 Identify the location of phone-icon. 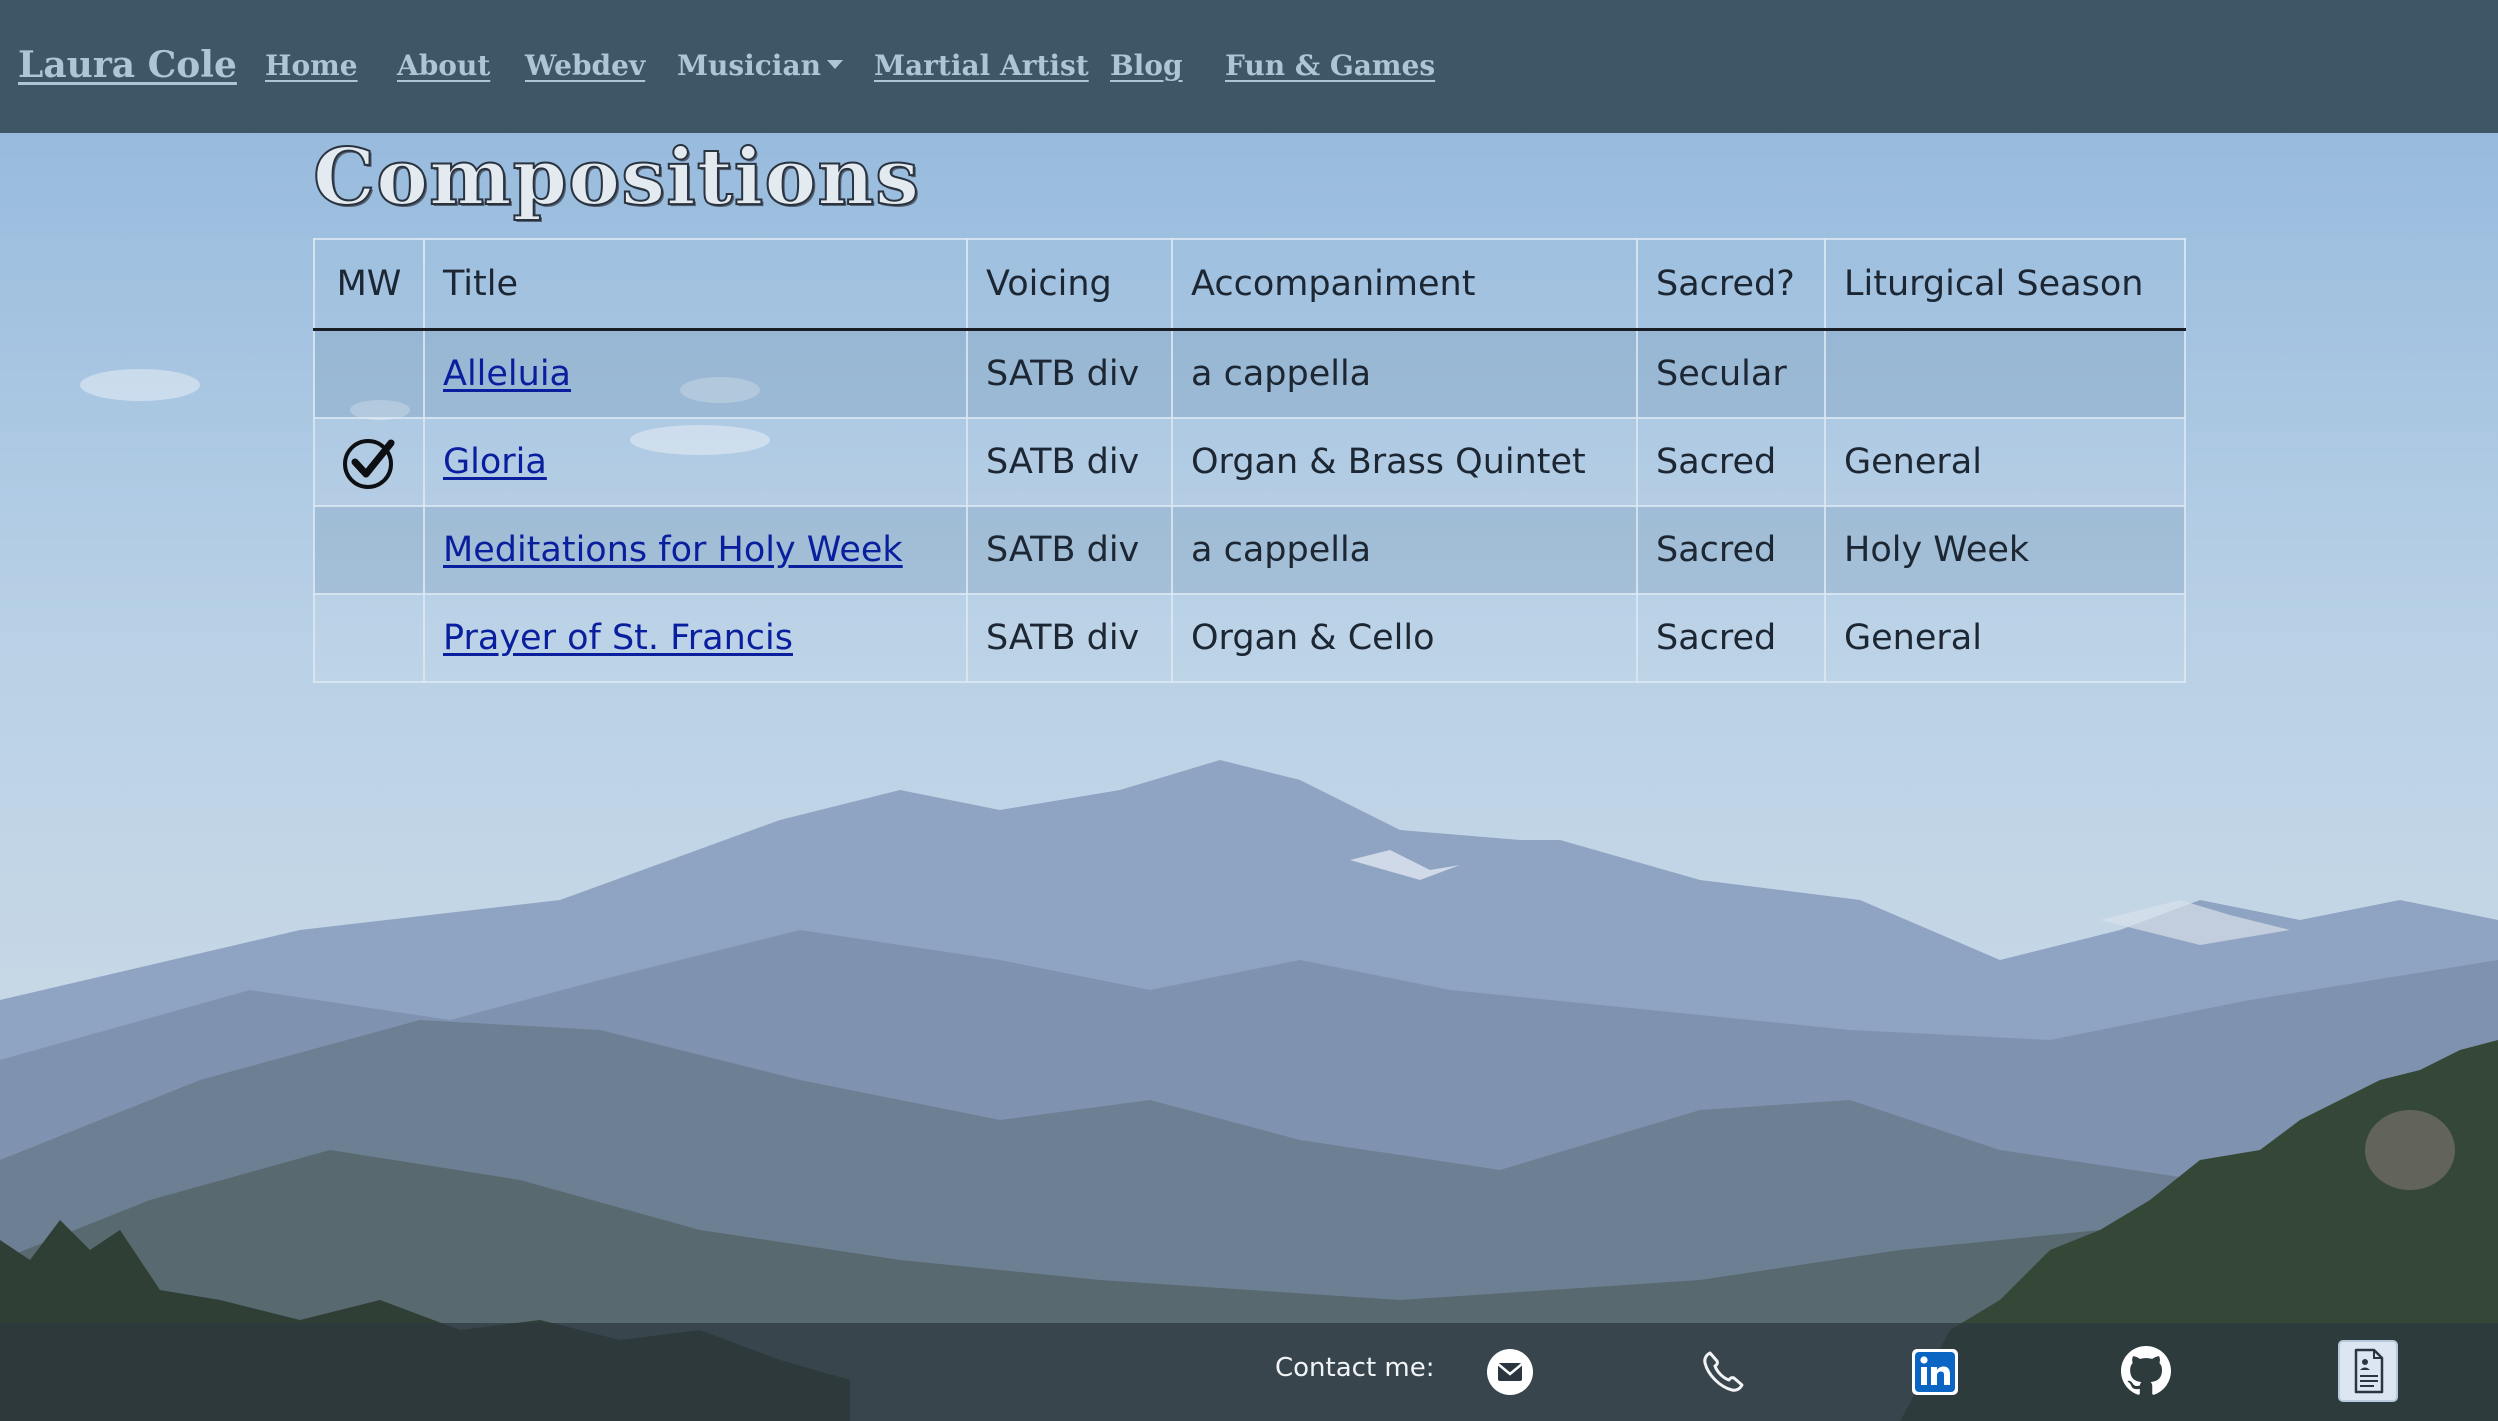
(1723, 1371).